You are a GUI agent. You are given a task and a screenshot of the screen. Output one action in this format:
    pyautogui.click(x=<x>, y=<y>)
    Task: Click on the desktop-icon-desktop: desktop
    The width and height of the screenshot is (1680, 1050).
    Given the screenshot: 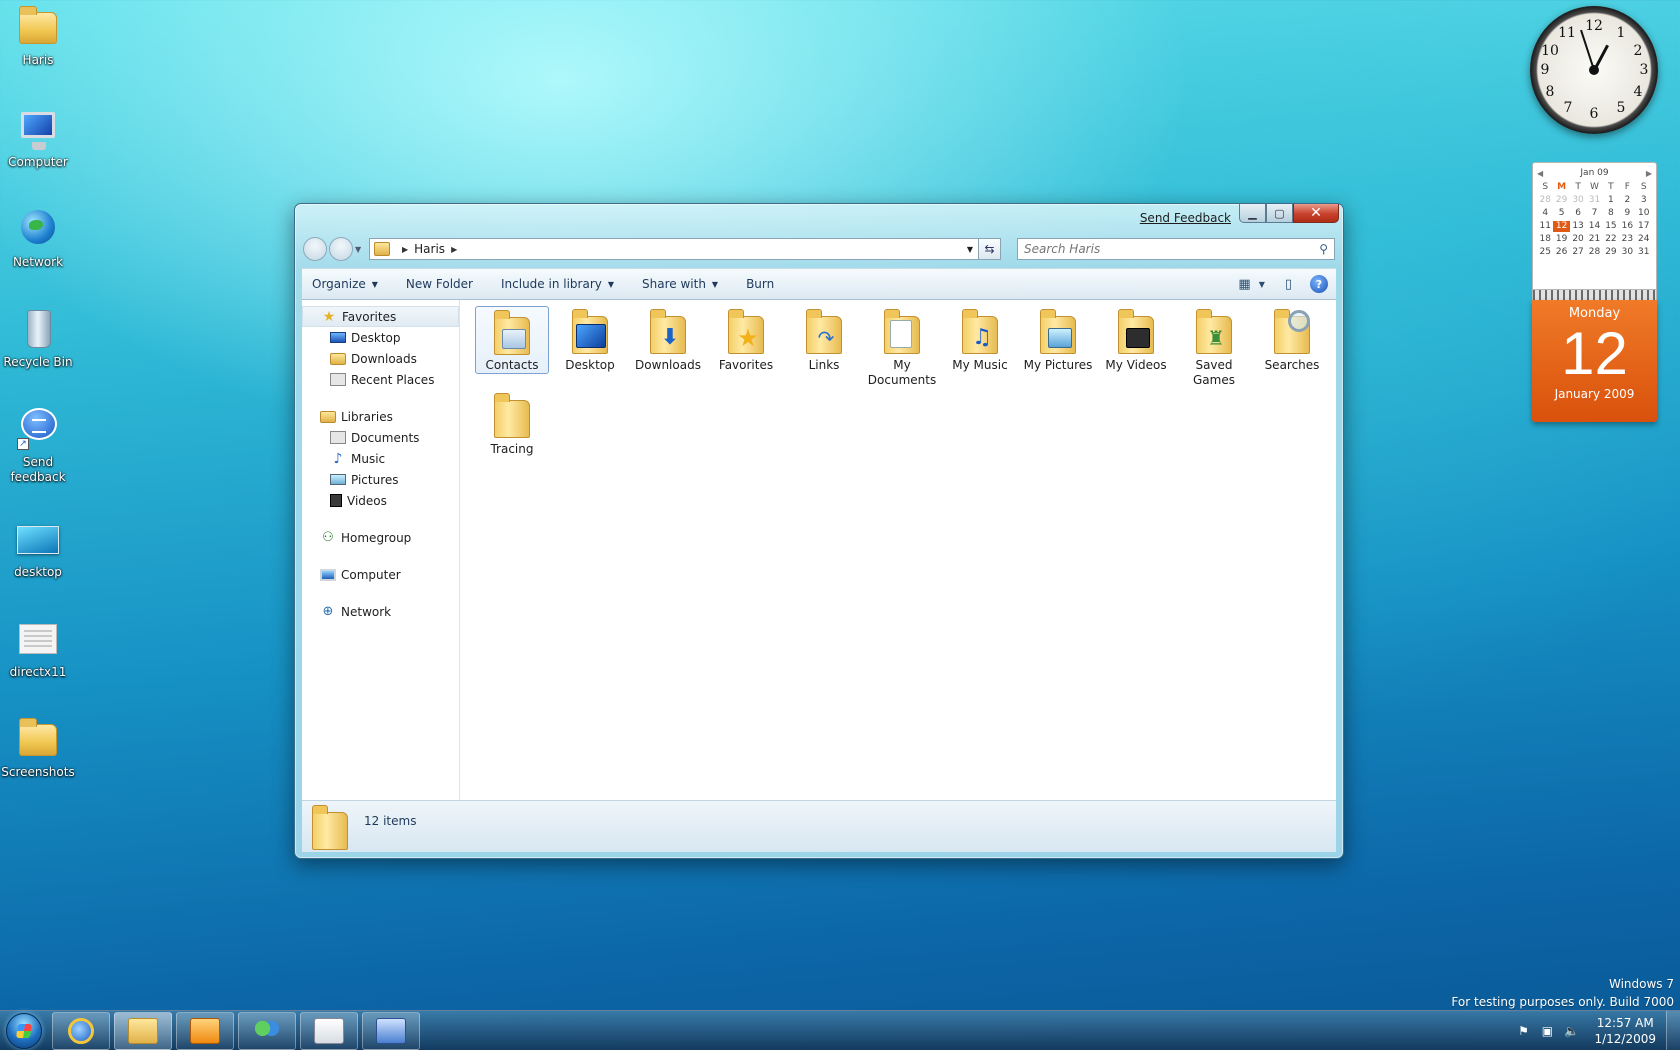 What is the action you would take?
    pyautogui.click(x=38, y=548)
    